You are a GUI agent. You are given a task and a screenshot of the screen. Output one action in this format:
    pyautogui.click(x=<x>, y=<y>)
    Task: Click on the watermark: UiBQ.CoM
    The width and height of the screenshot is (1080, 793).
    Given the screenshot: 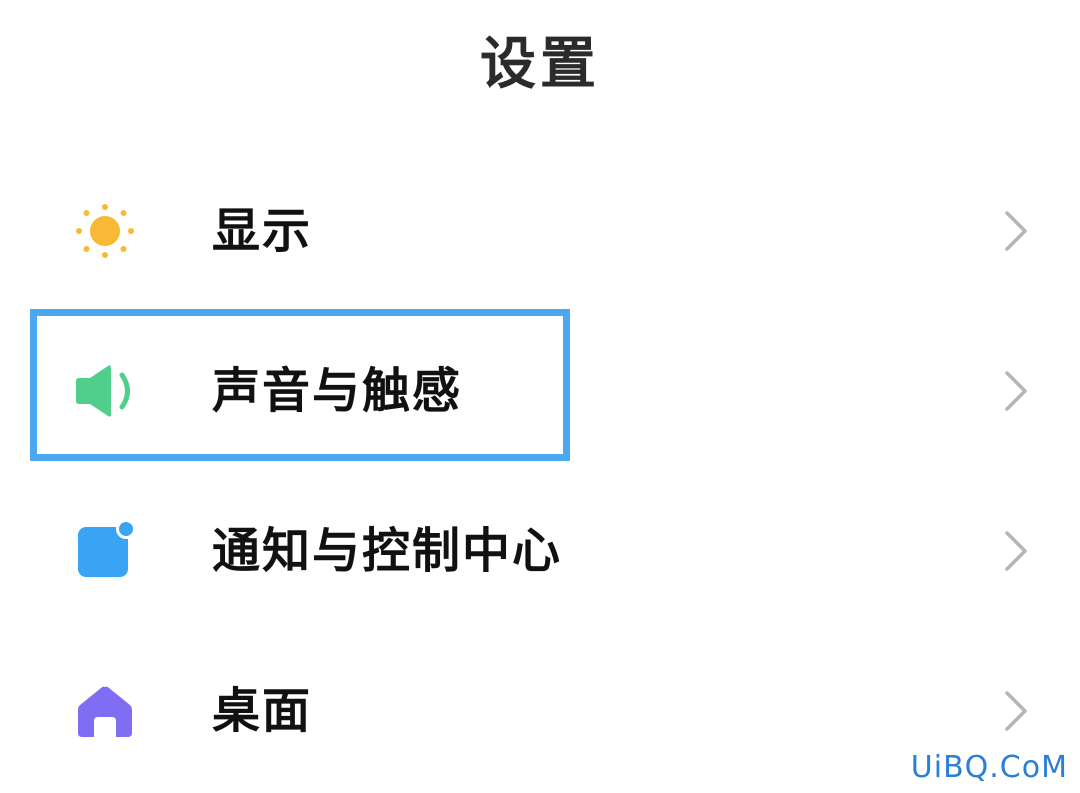 What is the action you would take?
    pyautogui.click(x=989, y=767)
    